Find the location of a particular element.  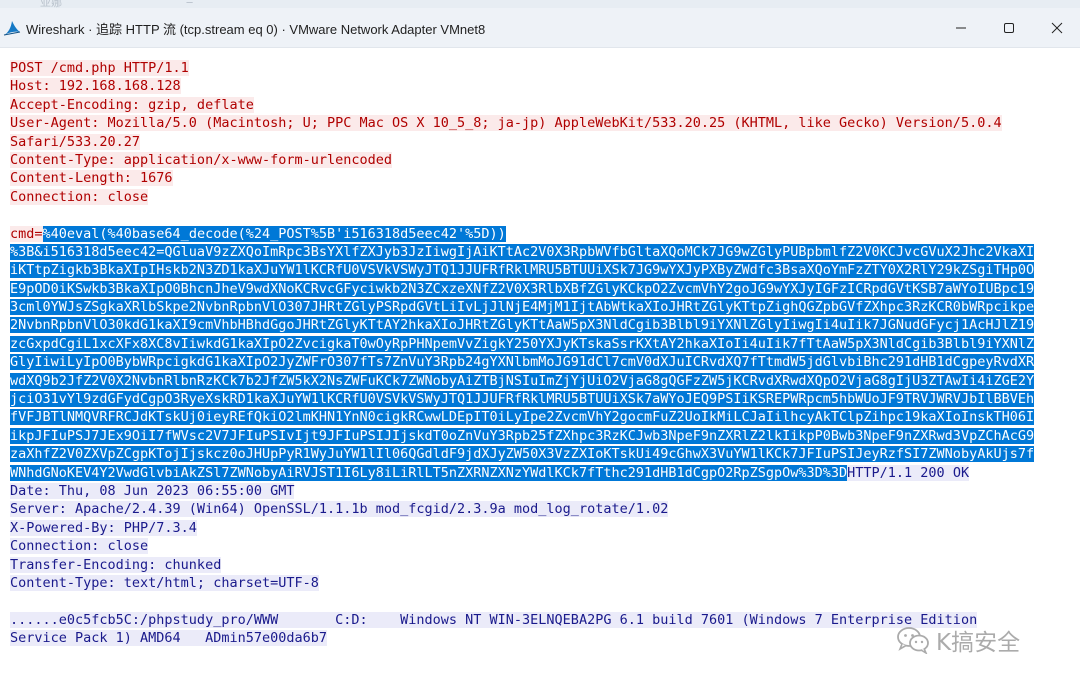

response-header-line: Transfer-Encoding: chunked is located at coordinates (116, 564).